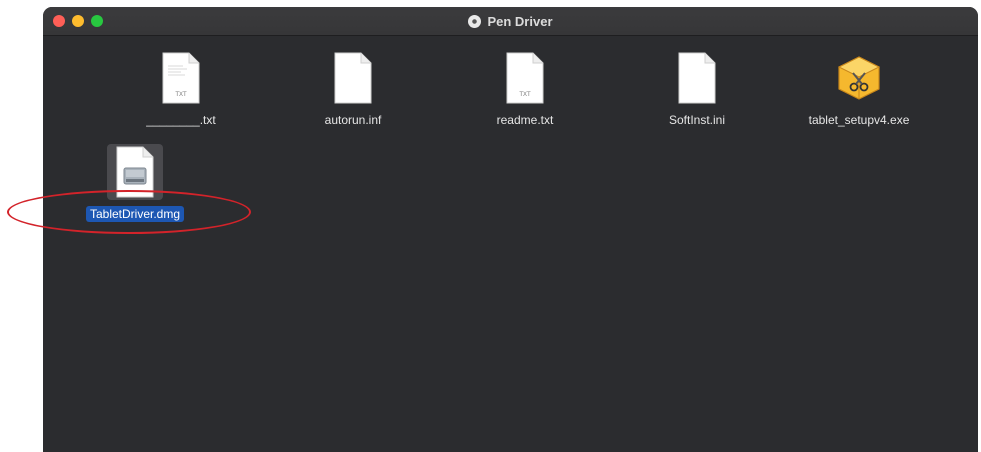  I want to click on file-name: autorun.inf, so click(353, 120).